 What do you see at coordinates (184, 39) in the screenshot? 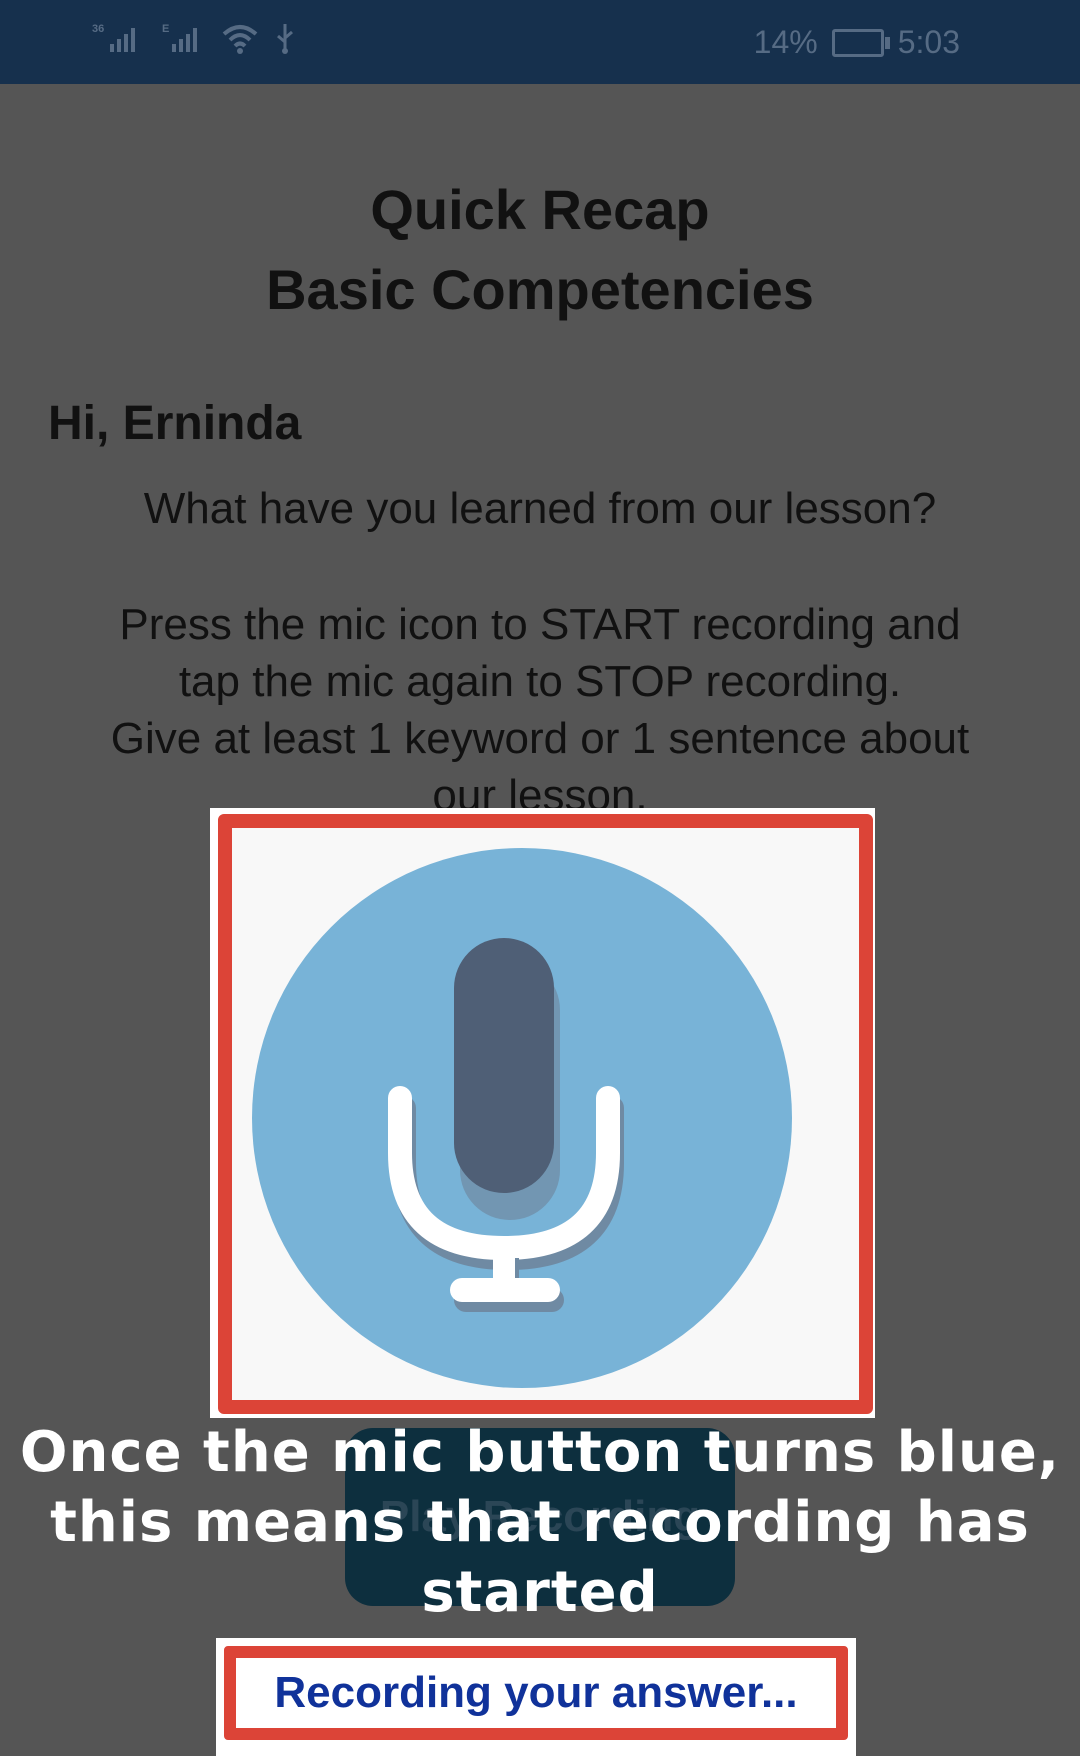
I see `mobile-signal-2-icon: E` at bounding box center [184, 39].